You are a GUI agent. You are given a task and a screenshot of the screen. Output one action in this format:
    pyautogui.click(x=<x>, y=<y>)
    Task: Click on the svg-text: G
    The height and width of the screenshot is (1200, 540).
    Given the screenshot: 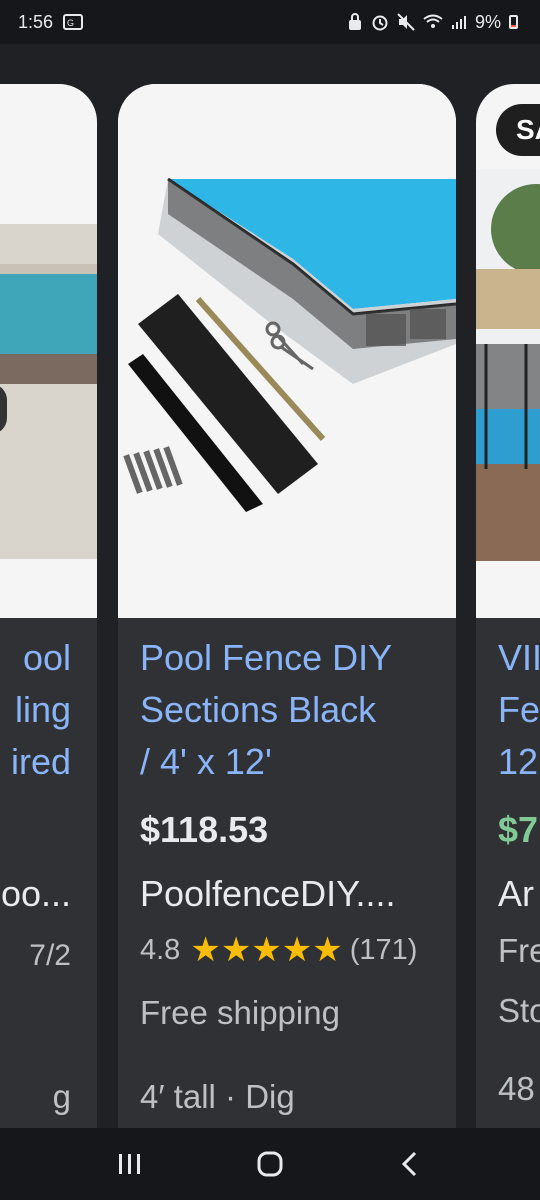 What is the action you would take?
    pyautogui.click(x=70, y=23)
    